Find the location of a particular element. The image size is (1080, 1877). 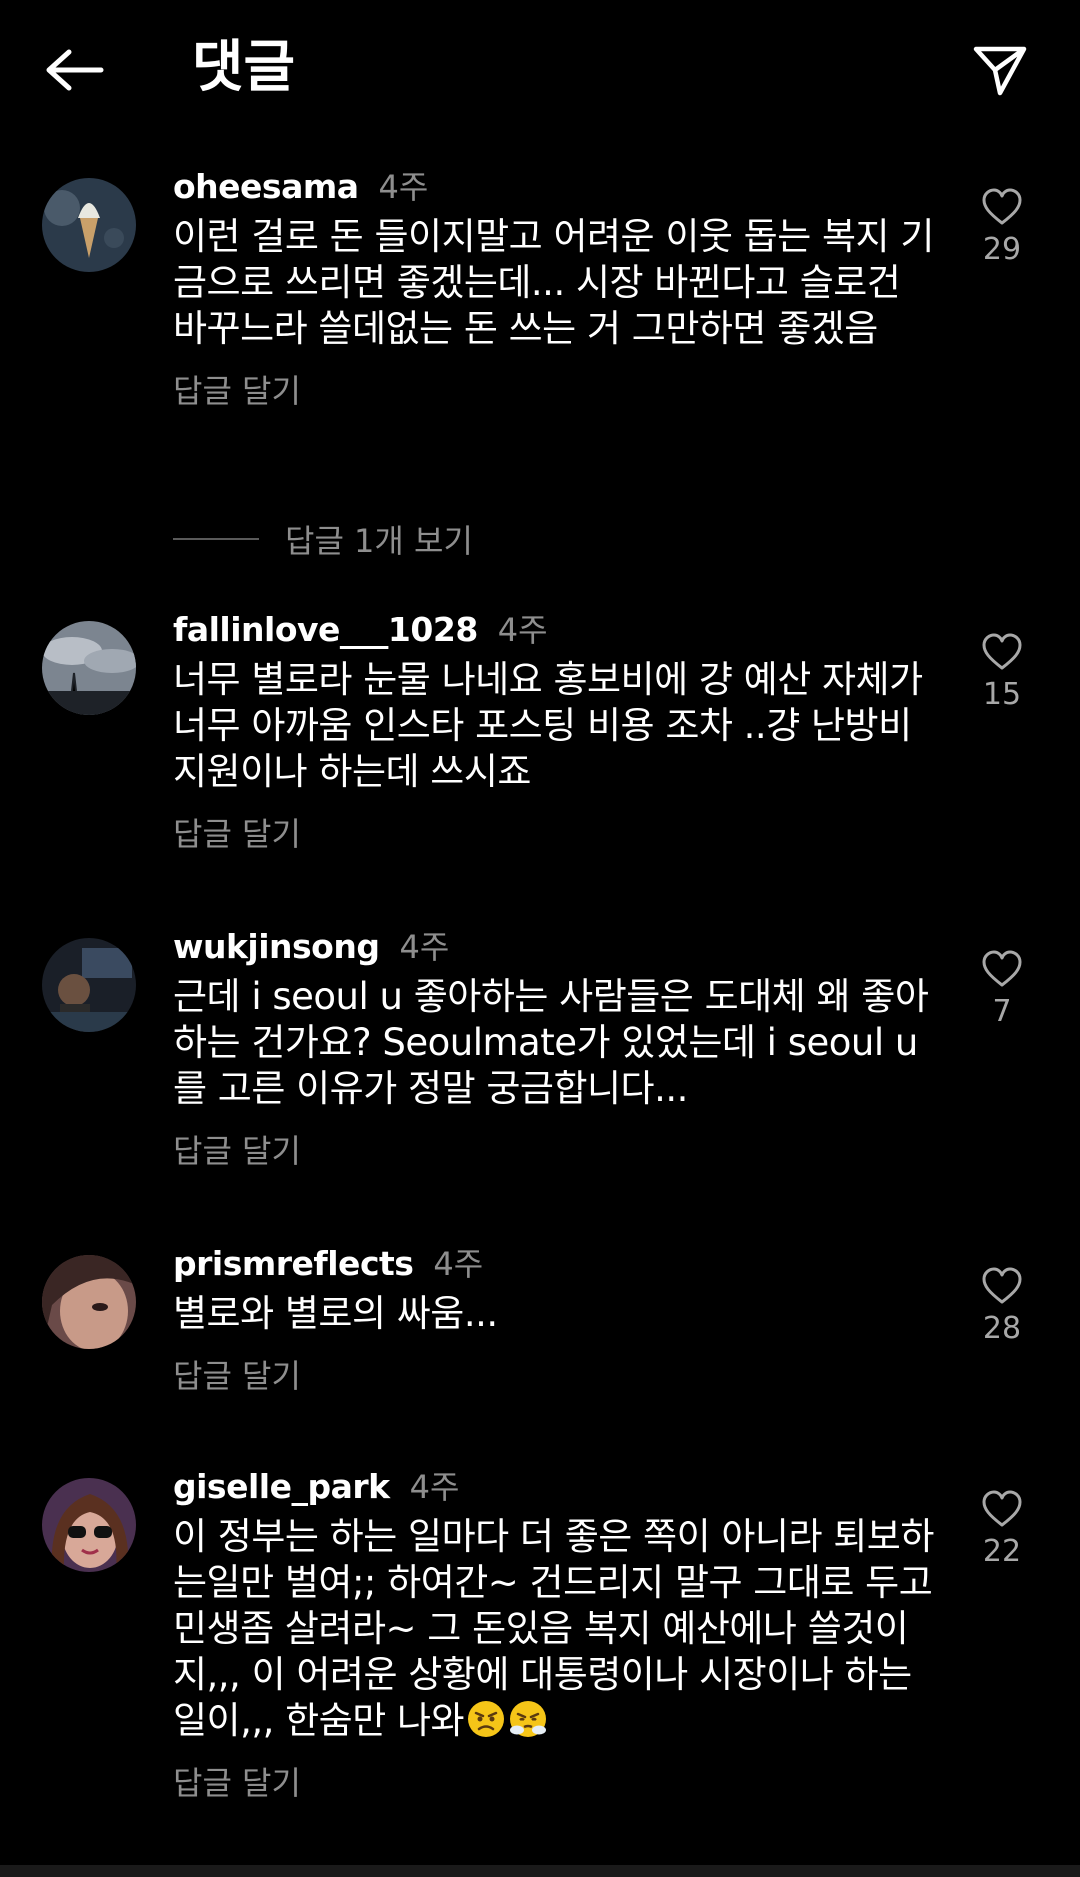

paper-plane-icon is located at coordinates (1000, 71).